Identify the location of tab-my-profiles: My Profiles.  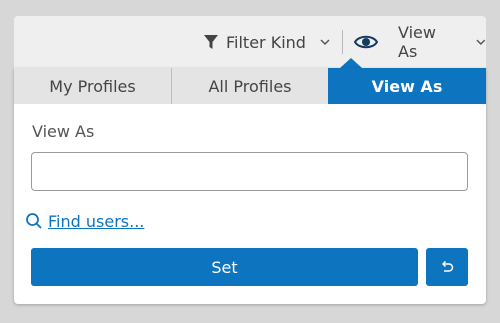
(93, 86).